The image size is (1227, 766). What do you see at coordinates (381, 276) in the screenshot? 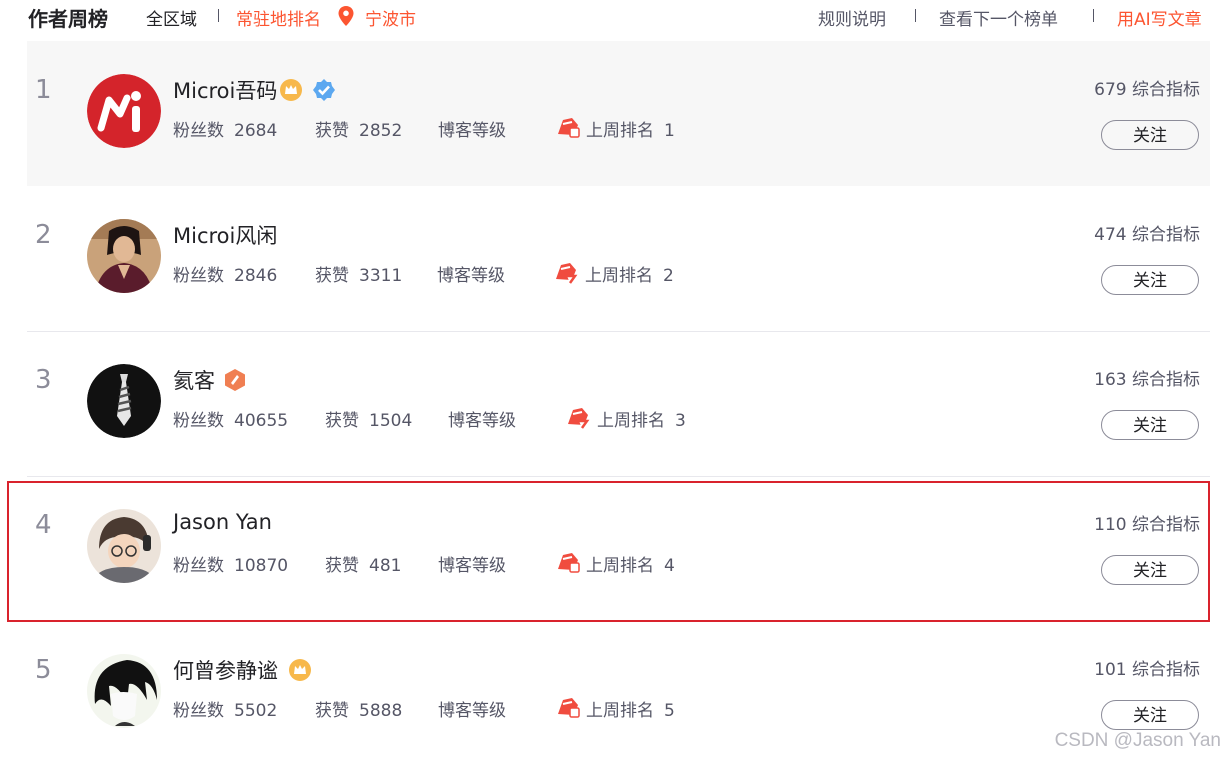
I see `likes-count: 3311` at bounding box center [381, 276].